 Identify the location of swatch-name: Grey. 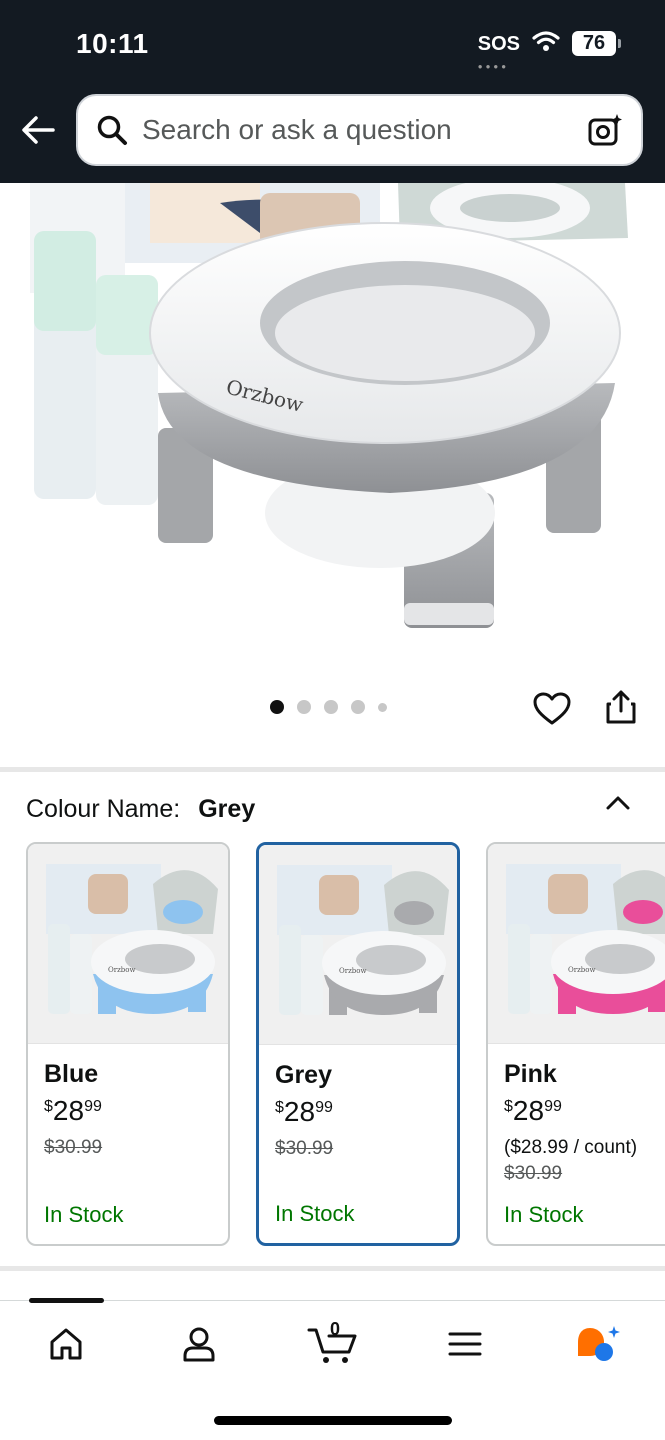
(303, 1075).